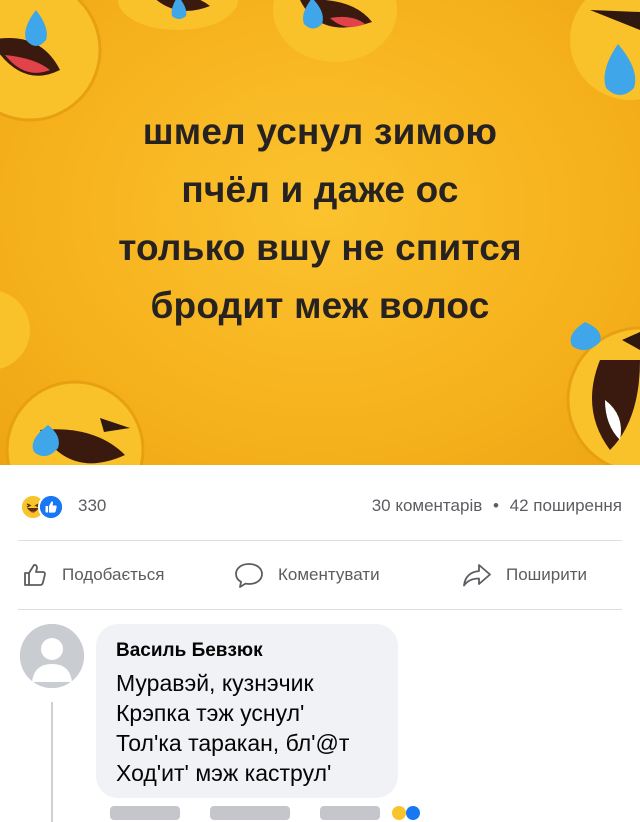  Describe the element at coordinates (320, 247) in the screenshot. I see `meme-line: только вшу не спится` at that location.